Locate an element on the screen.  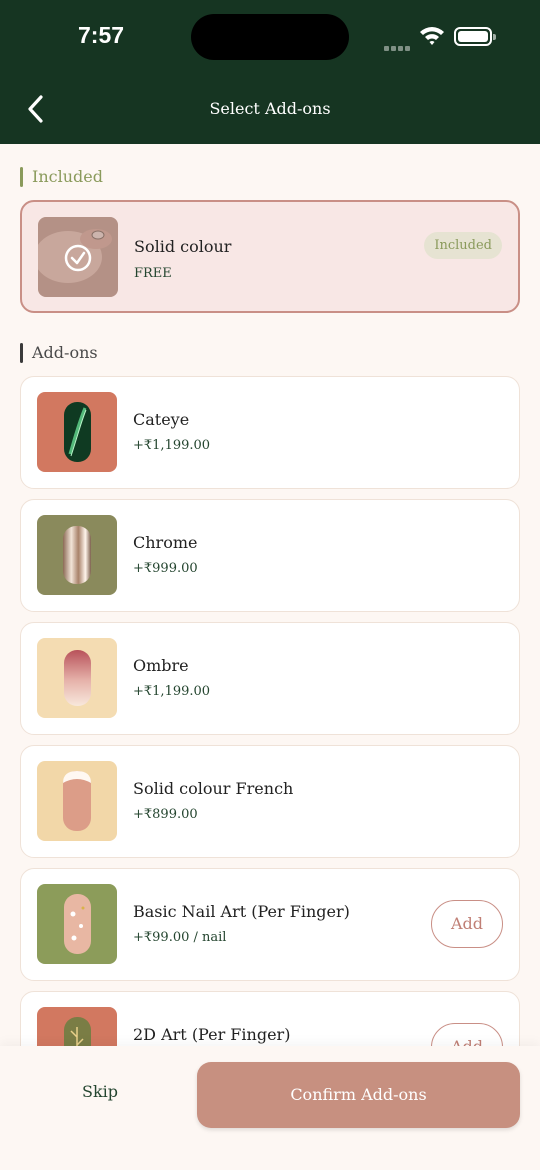
item-name: Cateye is located at coordinates (161, 419).